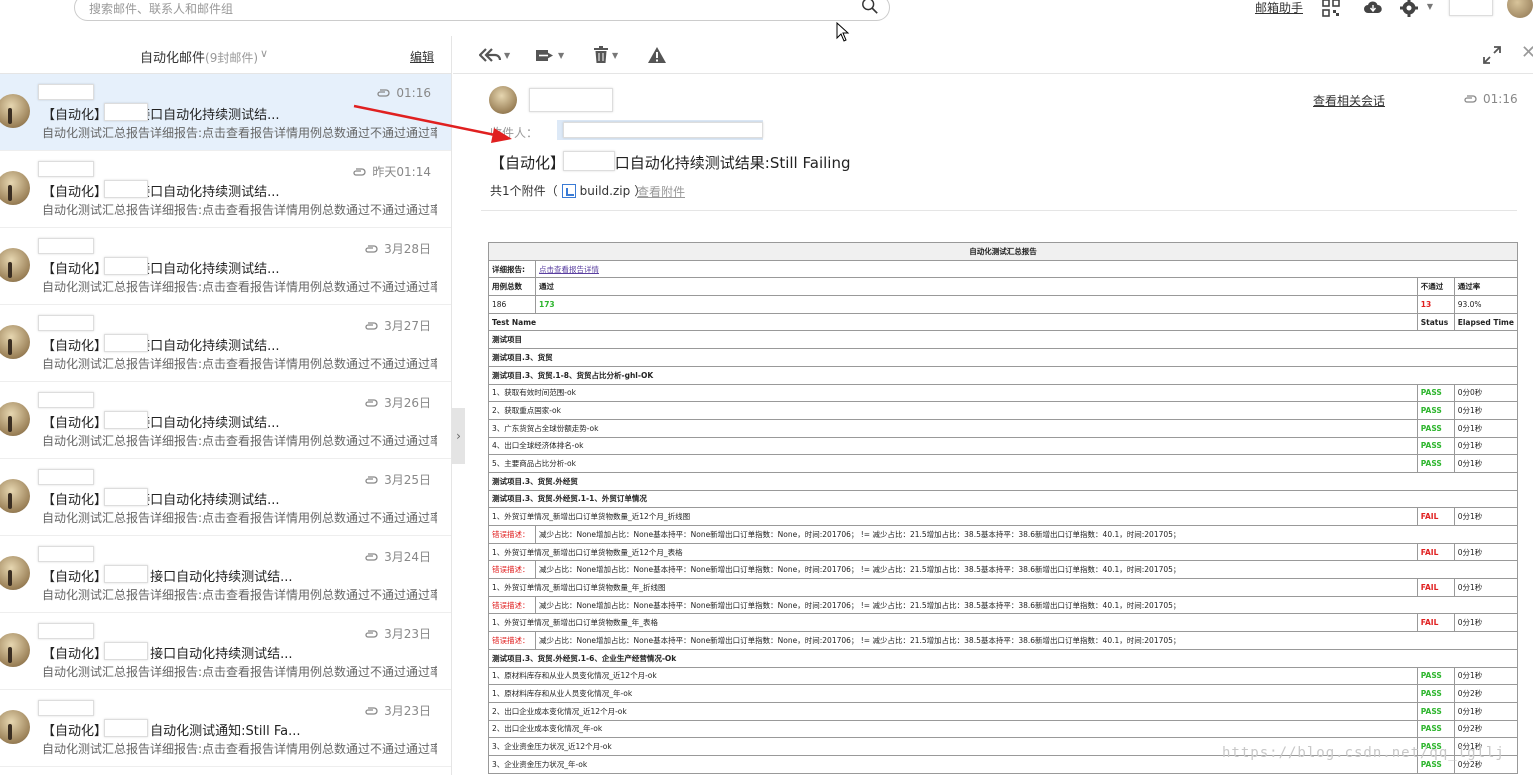 The image size is (1533, 775). I want to click on suite-name: 测试项目, so click(1003, 340).